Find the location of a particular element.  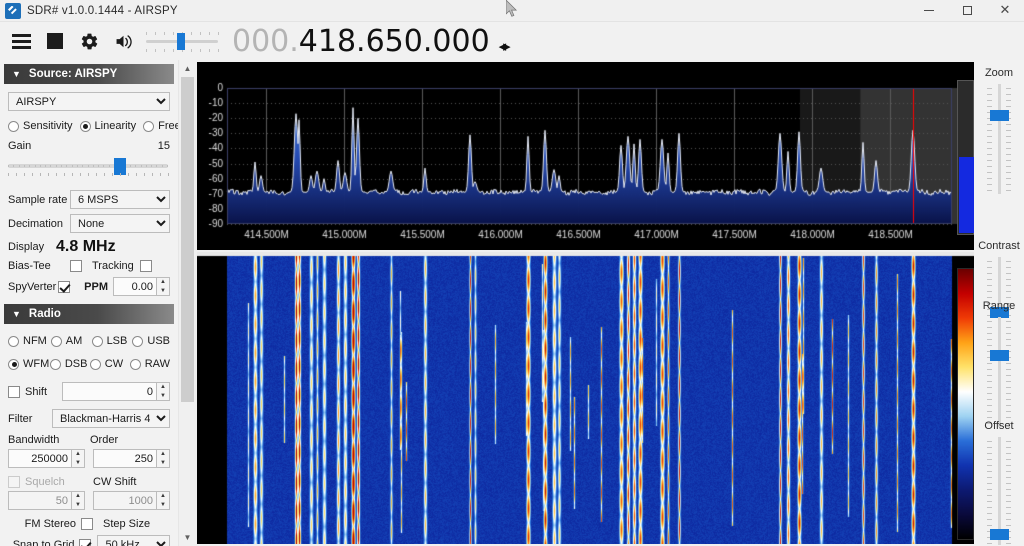

ppm-input is located at coordinates (135, 286).